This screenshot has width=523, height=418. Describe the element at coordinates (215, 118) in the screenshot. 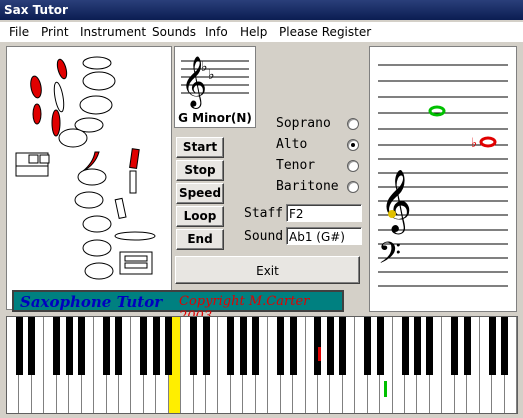

I see `key-signature-label: G Minor(N)` at that location.